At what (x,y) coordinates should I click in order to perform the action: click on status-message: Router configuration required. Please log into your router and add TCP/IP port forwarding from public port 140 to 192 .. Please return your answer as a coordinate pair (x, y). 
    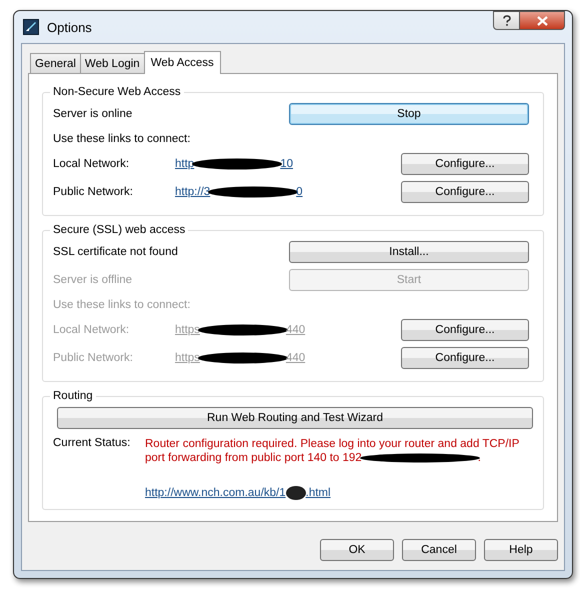
    Looking at the image, I should click on (332, 451).